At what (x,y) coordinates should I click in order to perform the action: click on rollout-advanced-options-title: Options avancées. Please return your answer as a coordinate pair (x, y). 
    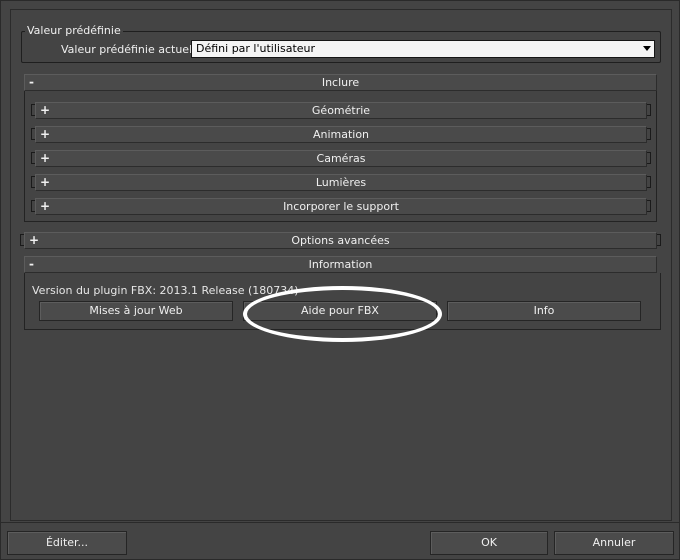
    Looking at the image, I should click on (340, 240).